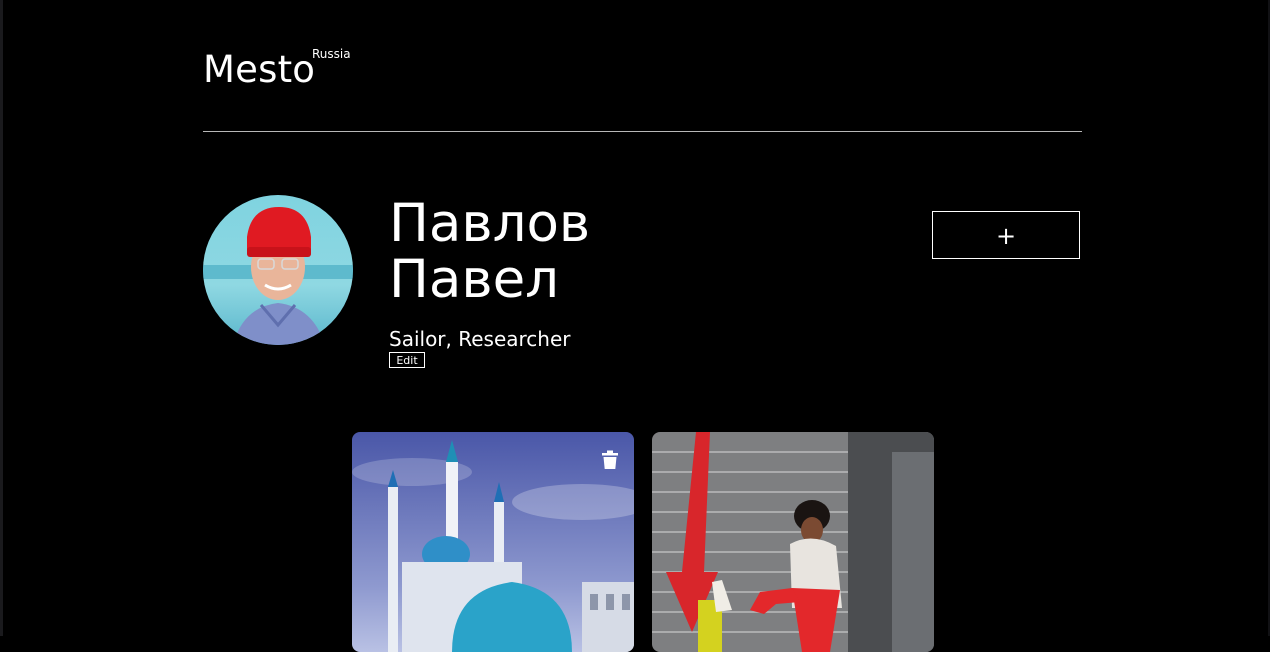 This screenshot has width=1270, height=652. I want to click on profile-about: Sailor, Researcher, so click(480, 339).